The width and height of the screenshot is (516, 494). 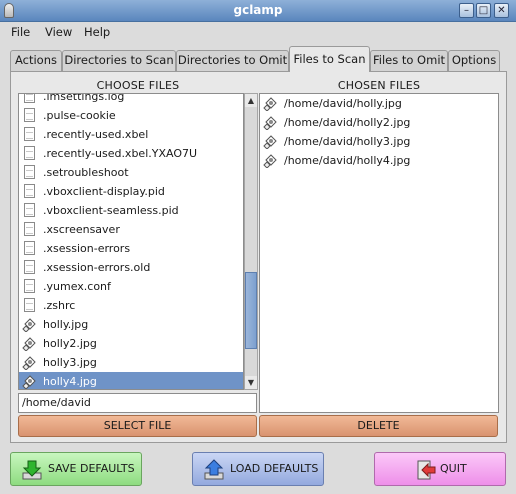 What do you see at coordinates (104, 191) in the screenshot?
I see `list-item-label: .vboxclient-display.pid` at bounding box center [104, 191].